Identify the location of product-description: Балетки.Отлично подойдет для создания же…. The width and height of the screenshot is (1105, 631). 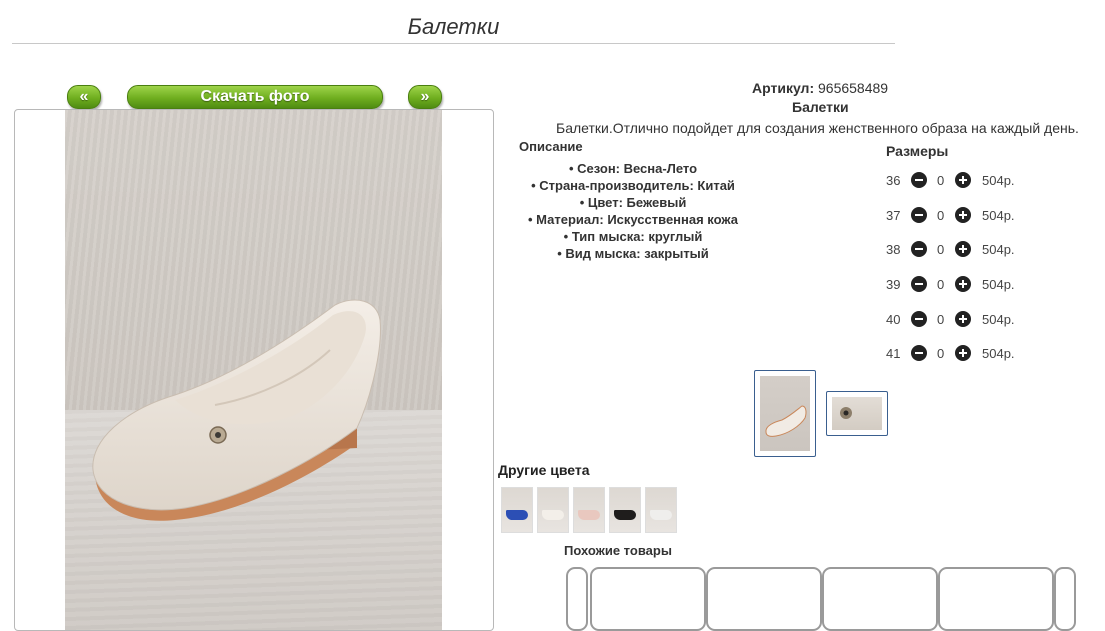
(817, 128).